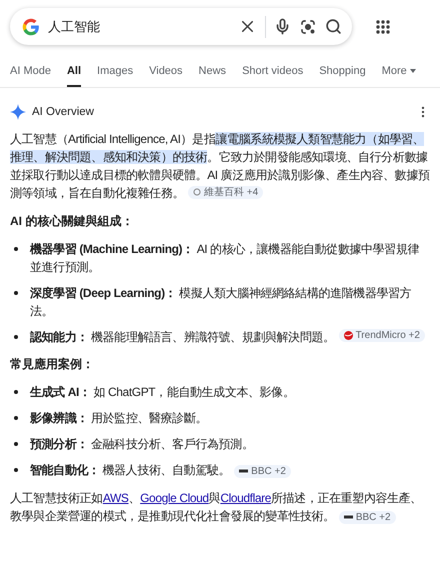  I want to click on apps-grid-icon, so click(383, 27).